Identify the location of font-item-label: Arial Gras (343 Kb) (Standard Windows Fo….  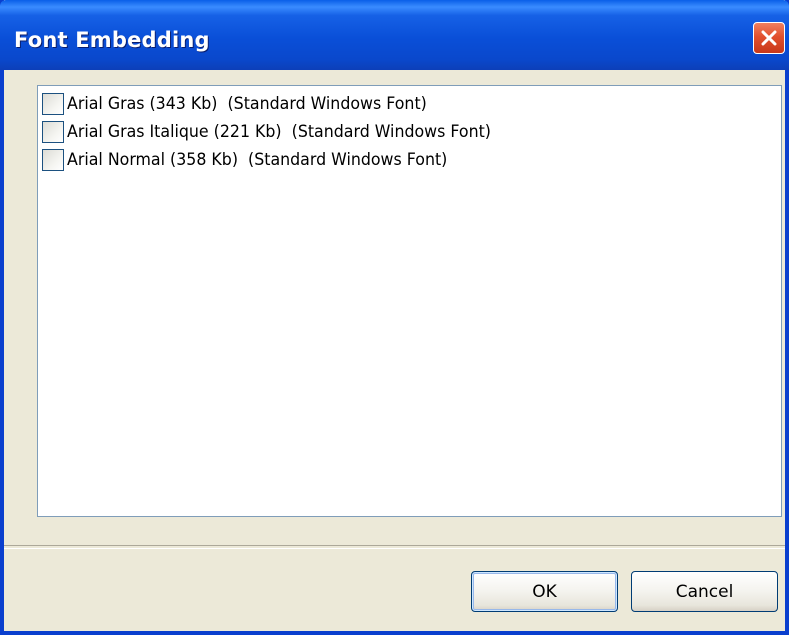
(247, 104).